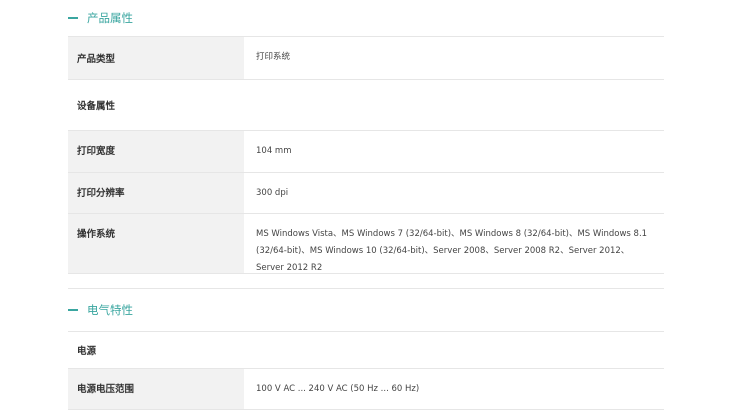  Describe the element at coordinates (366, 105) in the screenshot. I see `group-title-device: 设备属性` at that location.